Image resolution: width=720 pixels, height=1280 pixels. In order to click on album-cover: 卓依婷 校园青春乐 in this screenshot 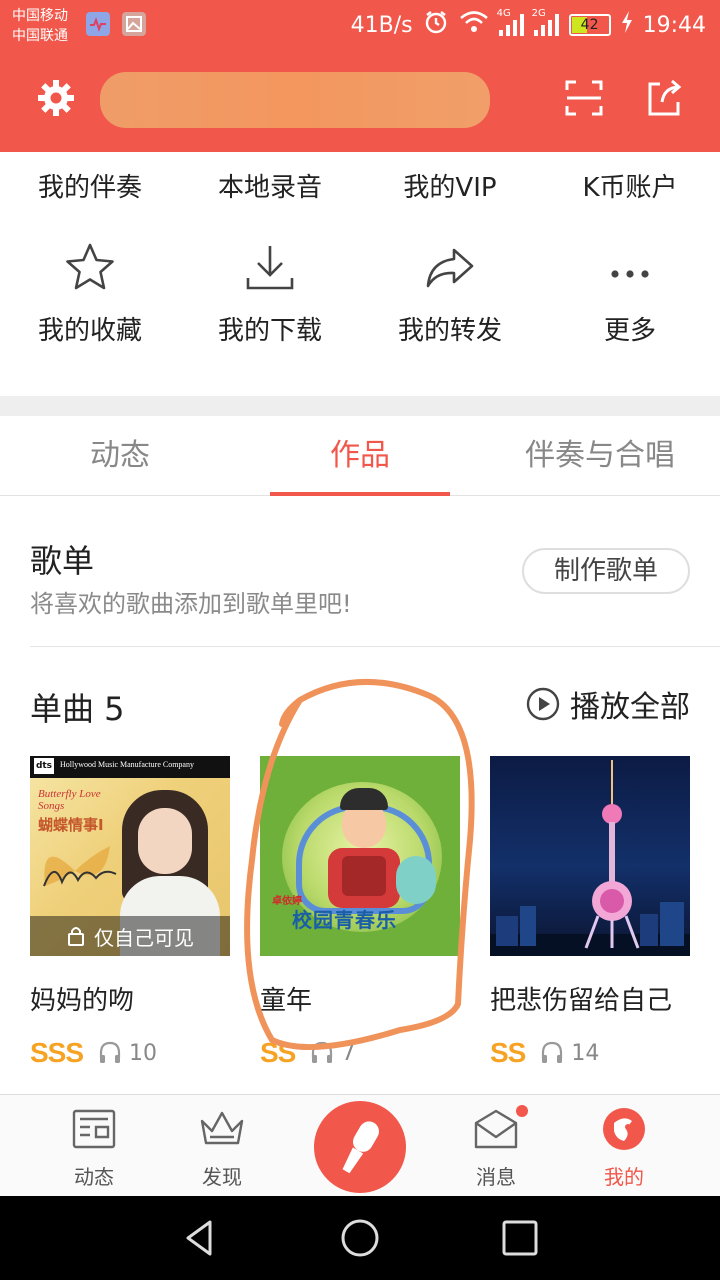, I will do `click(360, 856)`.